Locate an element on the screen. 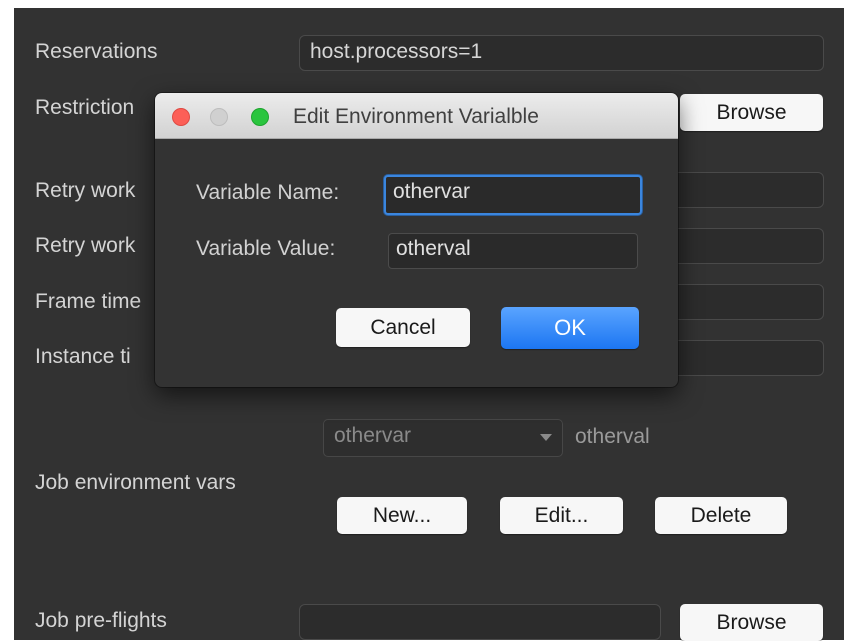 The width and height of the screenshot is (844, 641). instance-time-label: Instance ti is located at coordinates (83, 356).